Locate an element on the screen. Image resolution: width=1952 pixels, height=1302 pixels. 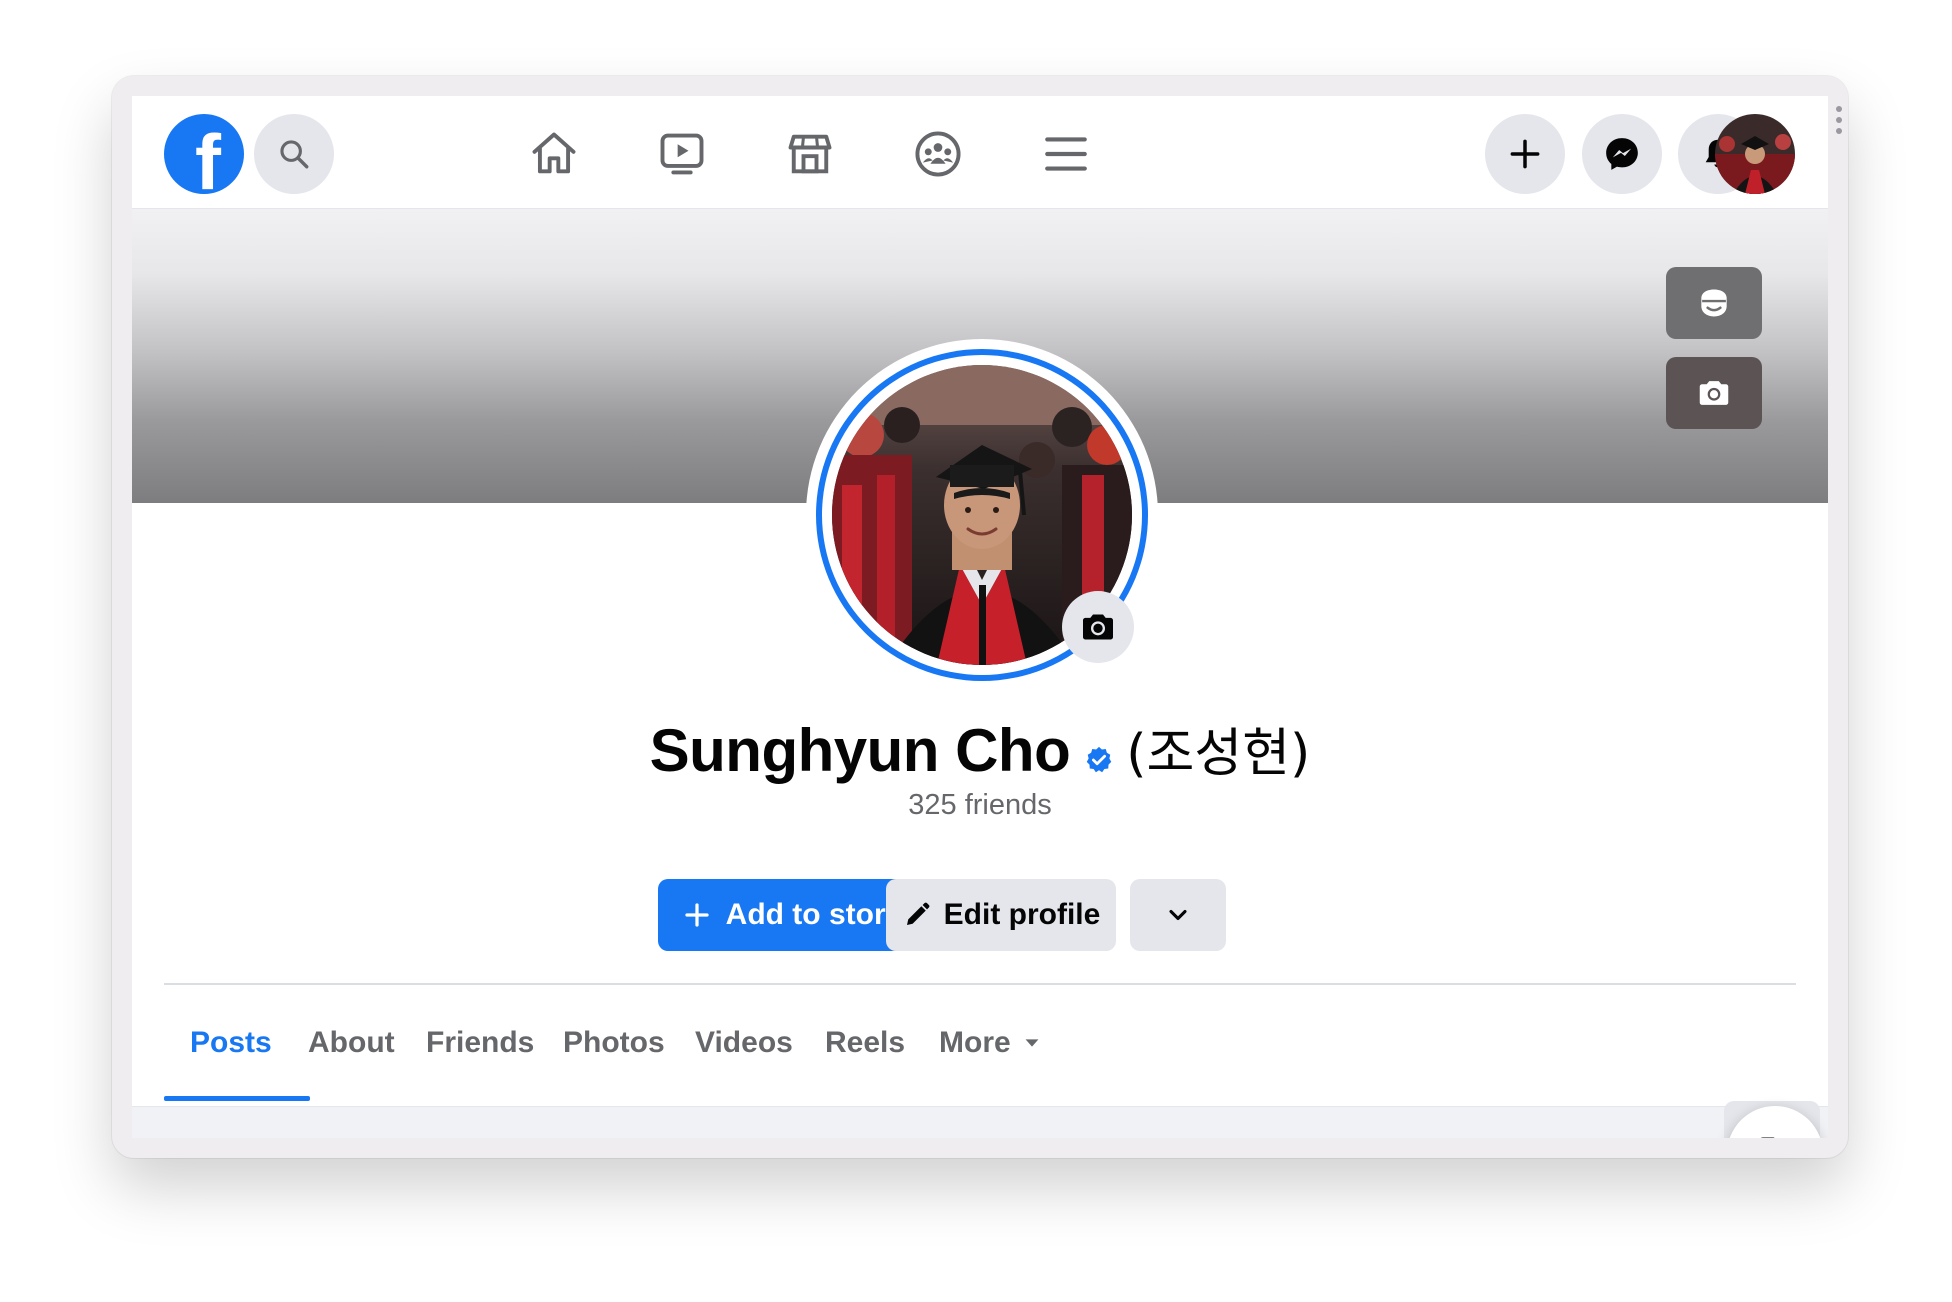
menu-icon is located at coordinates (1066, 154).